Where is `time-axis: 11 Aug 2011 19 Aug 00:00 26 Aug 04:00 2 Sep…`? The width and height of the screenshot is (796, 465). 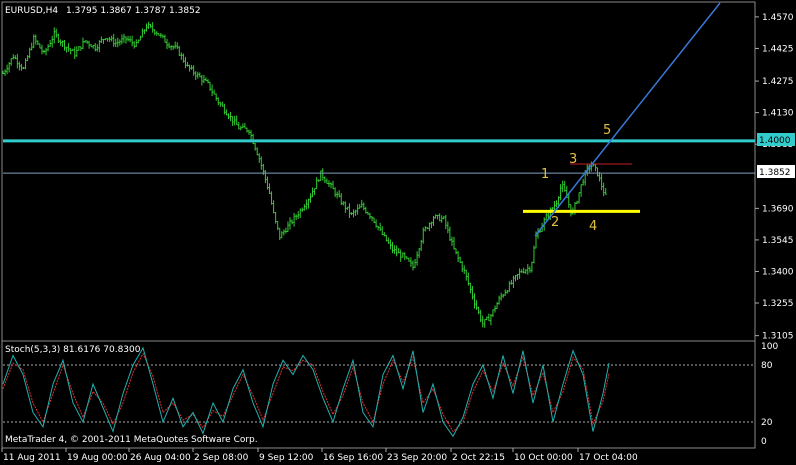 time-axis: 11 Aug 2011 19 Aug 00:00 26 Aug 04:00 2 Sep… is located at coordinates (319, 455).